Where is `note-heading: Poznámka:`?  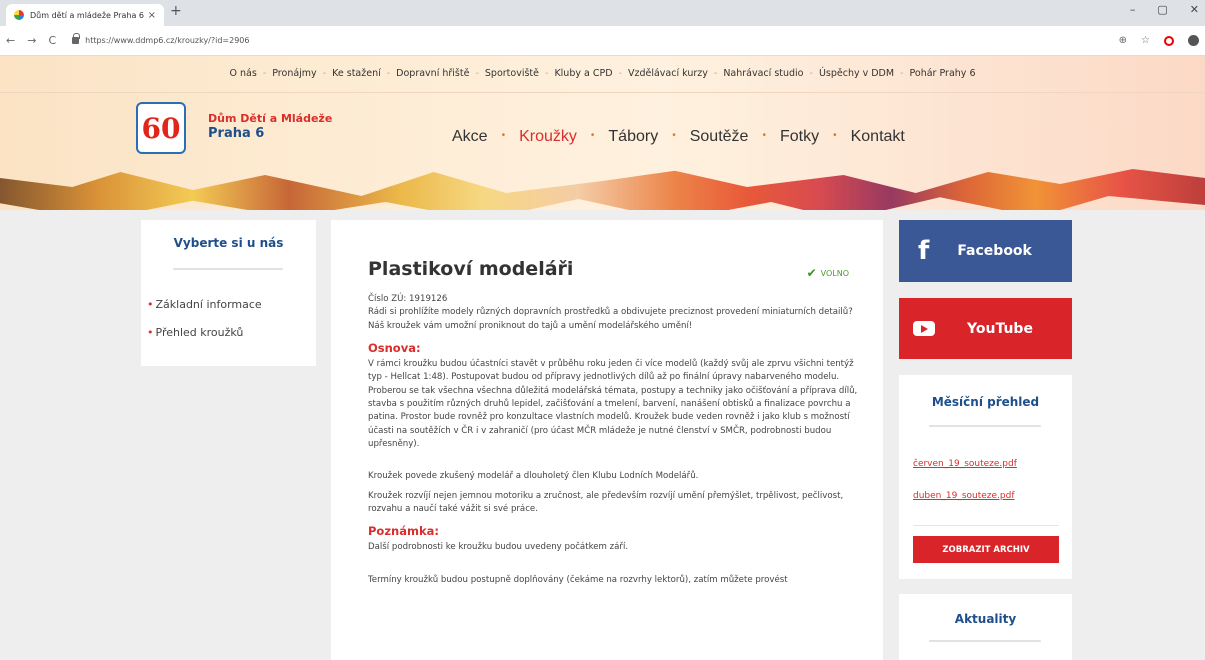
note-heading: Poznámka: is located at coordinates (403, 531).